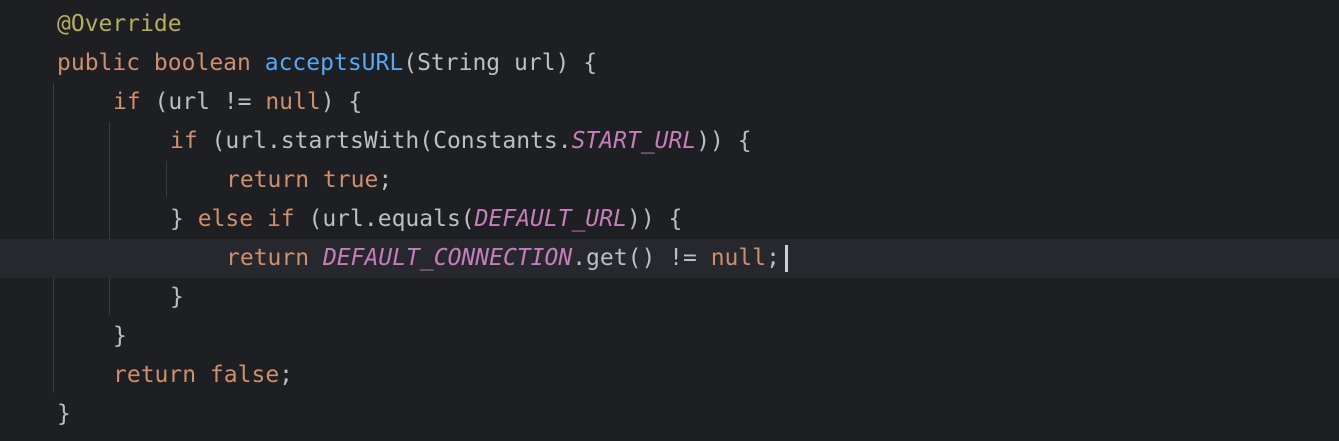 This screenshot has width=1339, height=441. I want to click on keyword-token: return true, so click(302, 180).